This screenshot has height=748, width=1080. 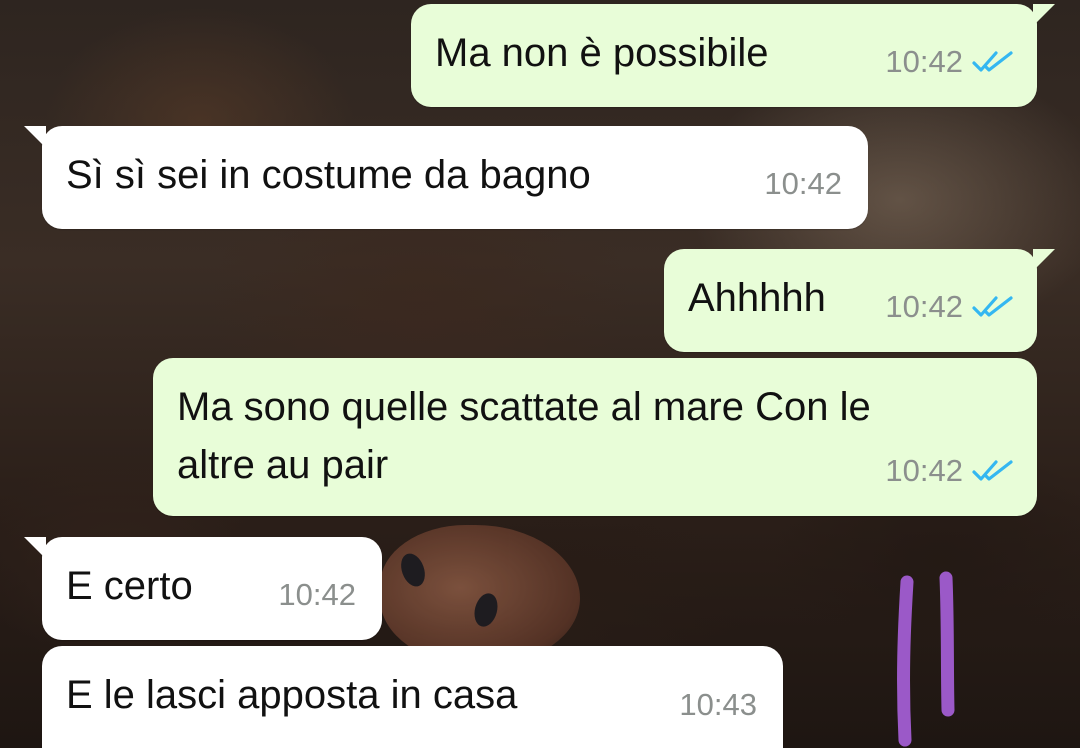 I want to click on message-text: Sì sì sei in costume da bagno, so click(x=328, y=175).